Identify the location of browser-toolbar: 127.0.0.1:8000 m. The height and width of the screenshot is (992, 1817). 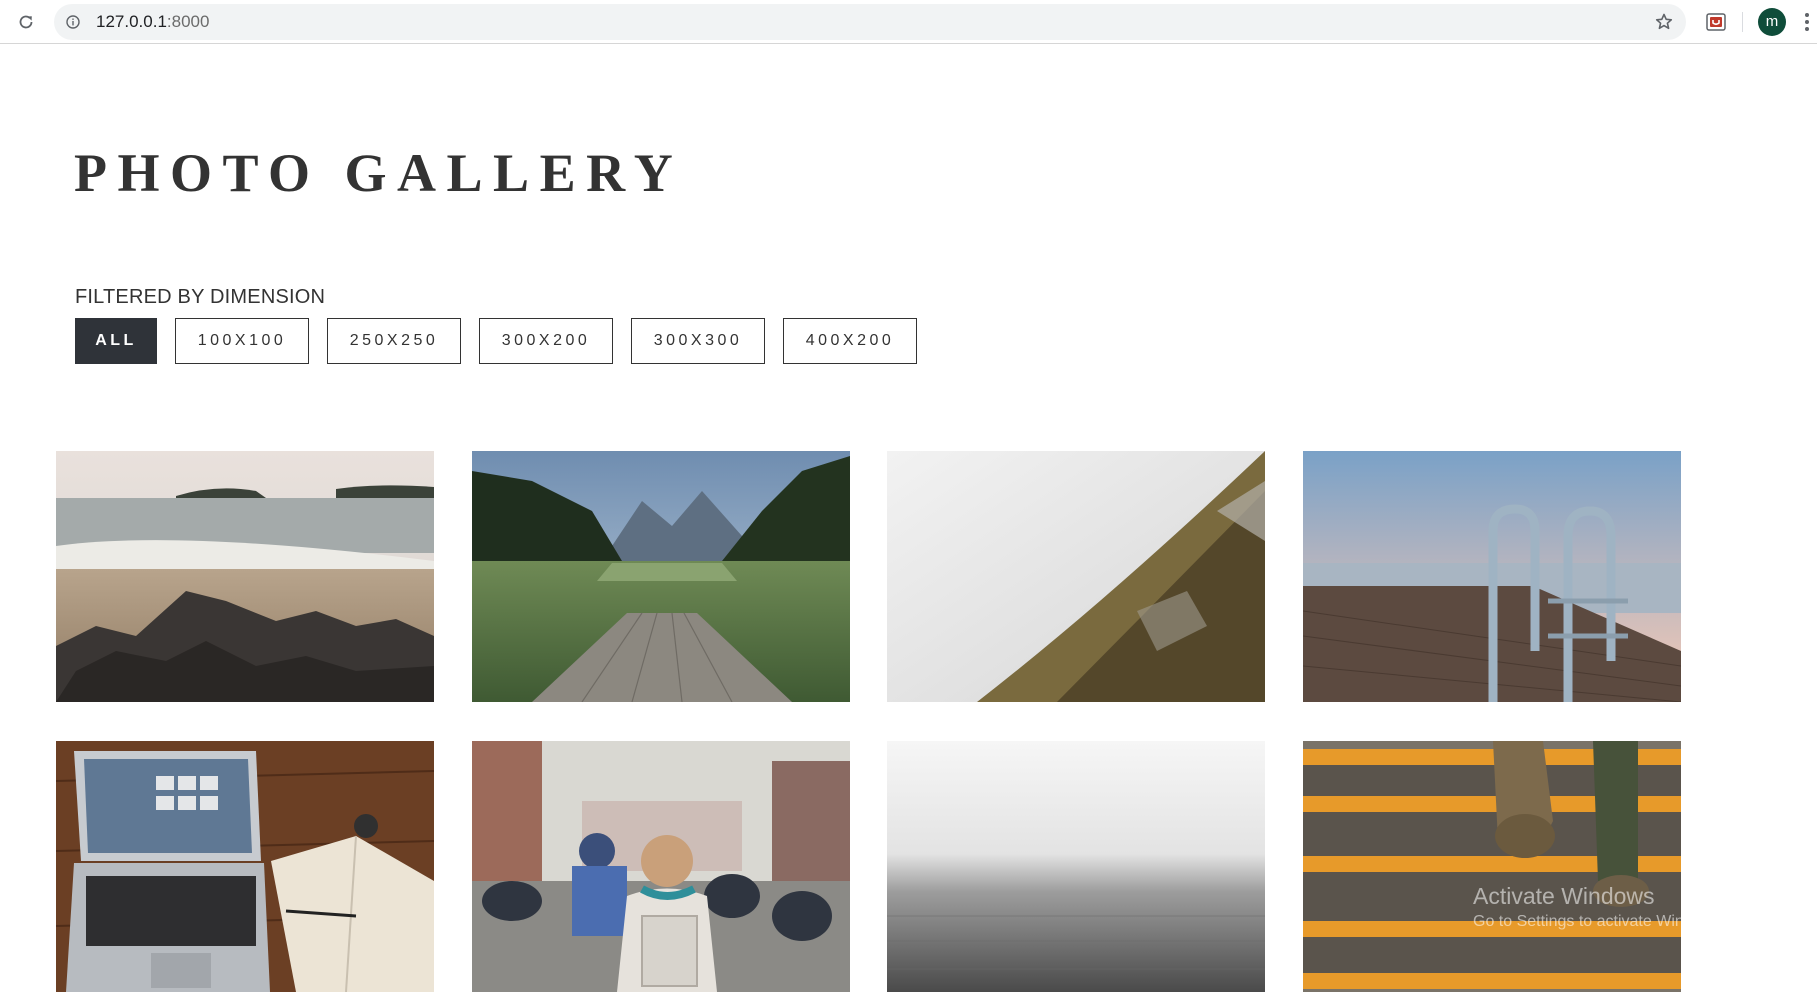
(908, 22).